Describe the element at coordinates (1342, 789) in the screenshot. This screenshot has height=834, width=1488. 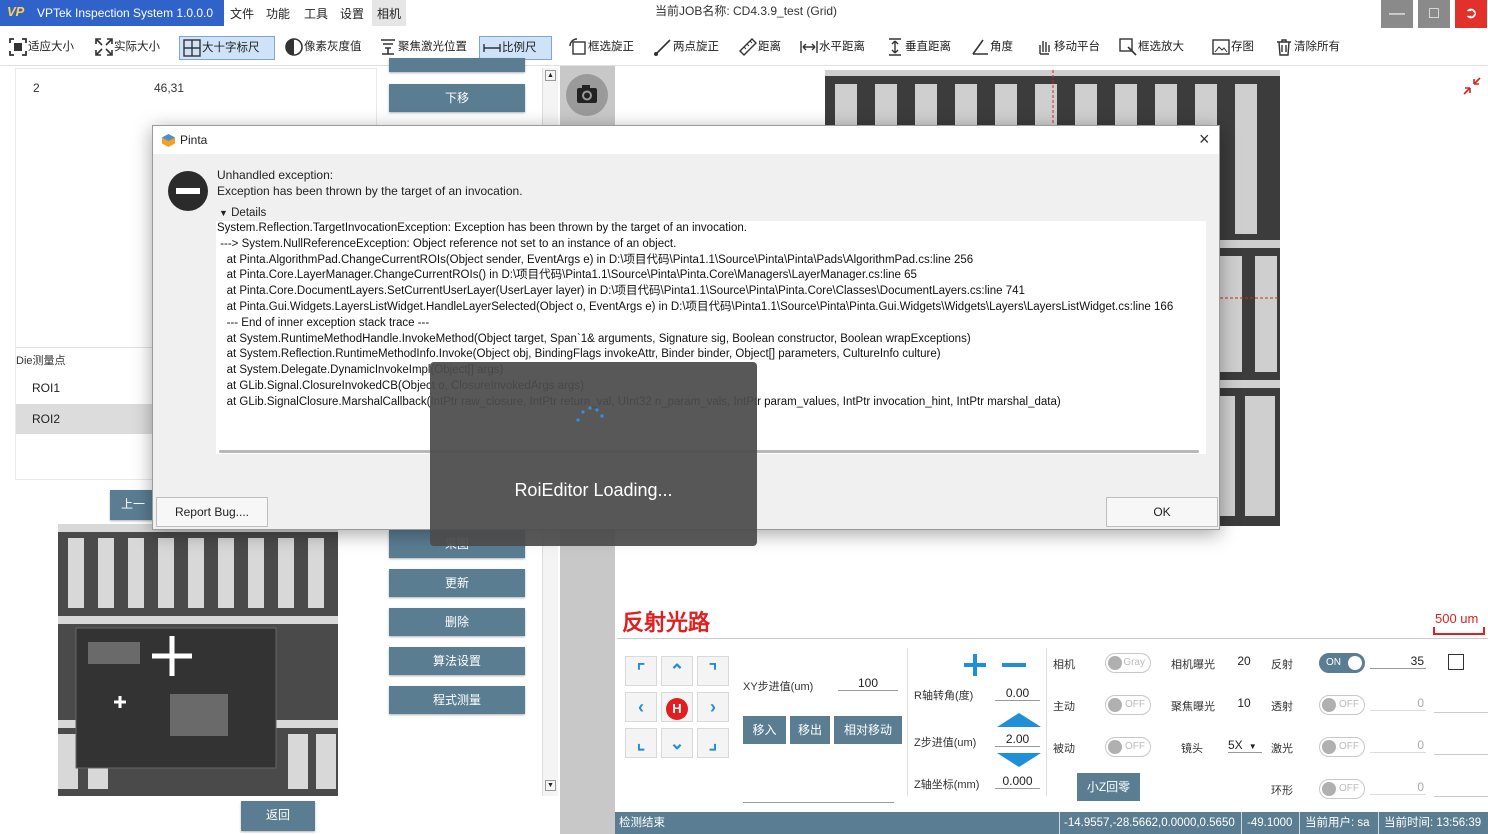
I see `ring-toggle: OFF` at that location.